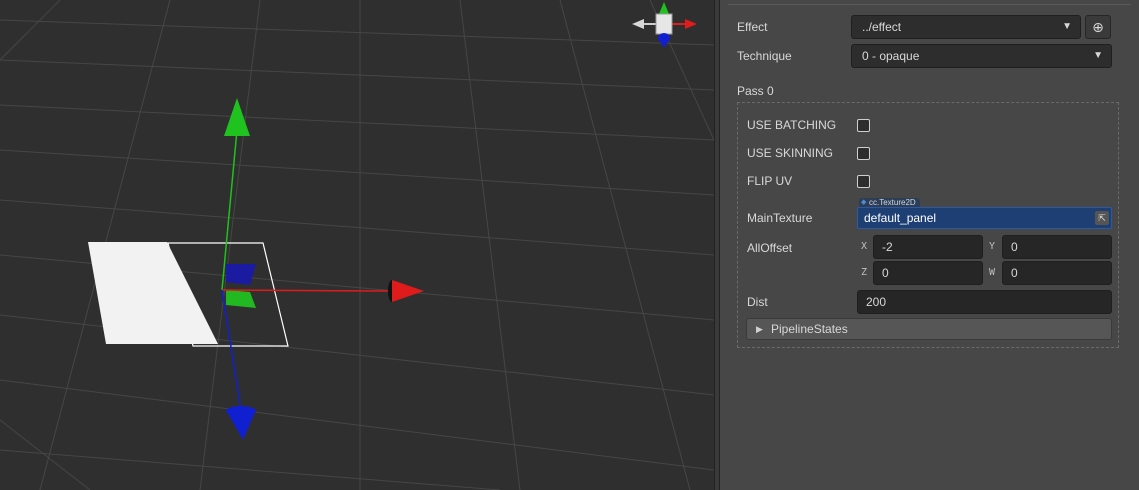  I want to click on technique-row: Technique 0 - opaque ▼, so click(929, 56).